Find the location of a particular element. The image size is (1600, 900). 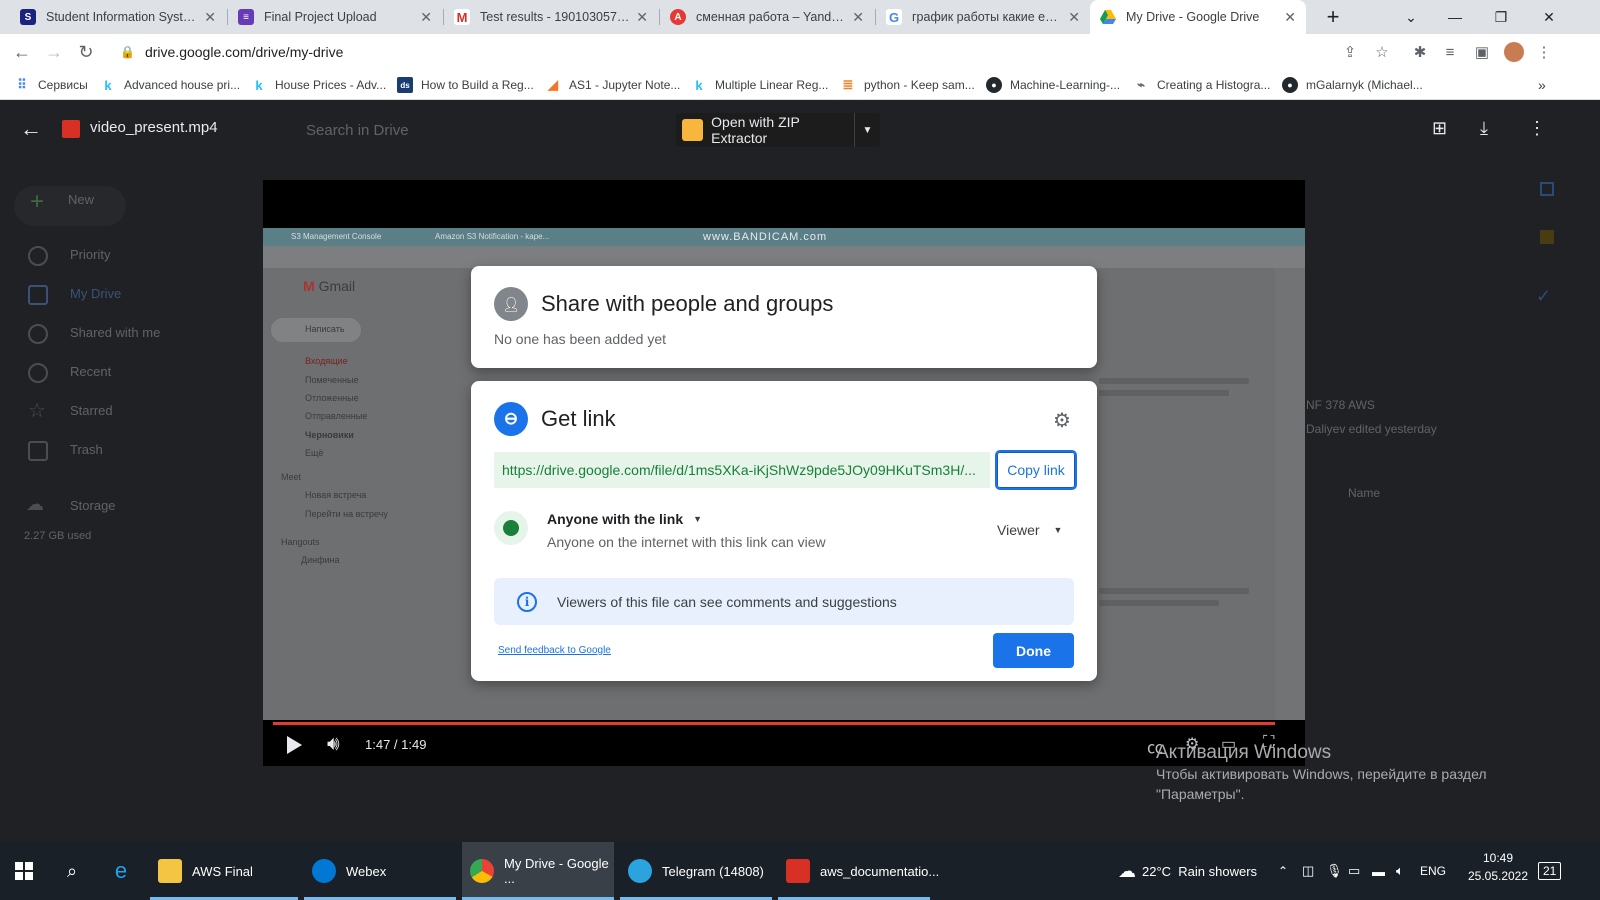

omnibox: 🔒 drive.google.com/drive/my-drive is located at coordinates (758, 52).